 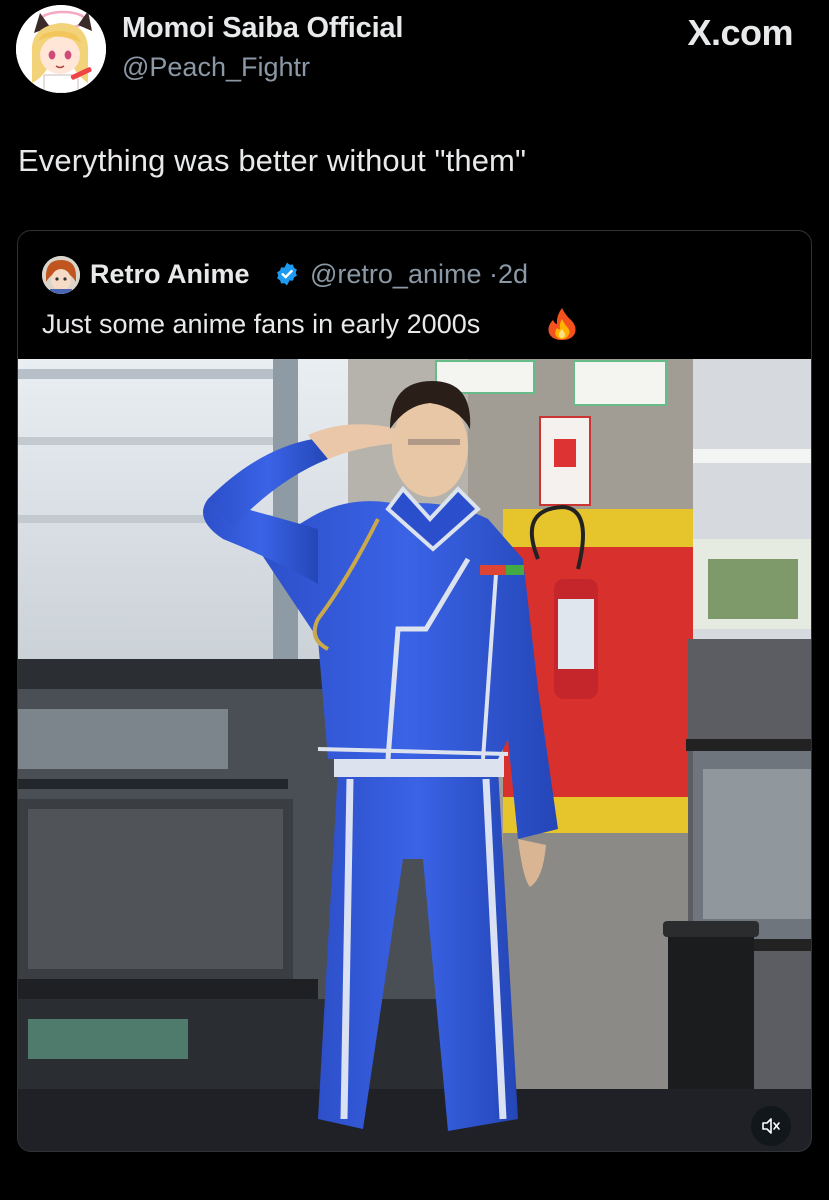 What do you see at coordinates (272, 160) in the screenshot?
I see `post-text: Everything was better without "them"` at bounding box center [272, 160].